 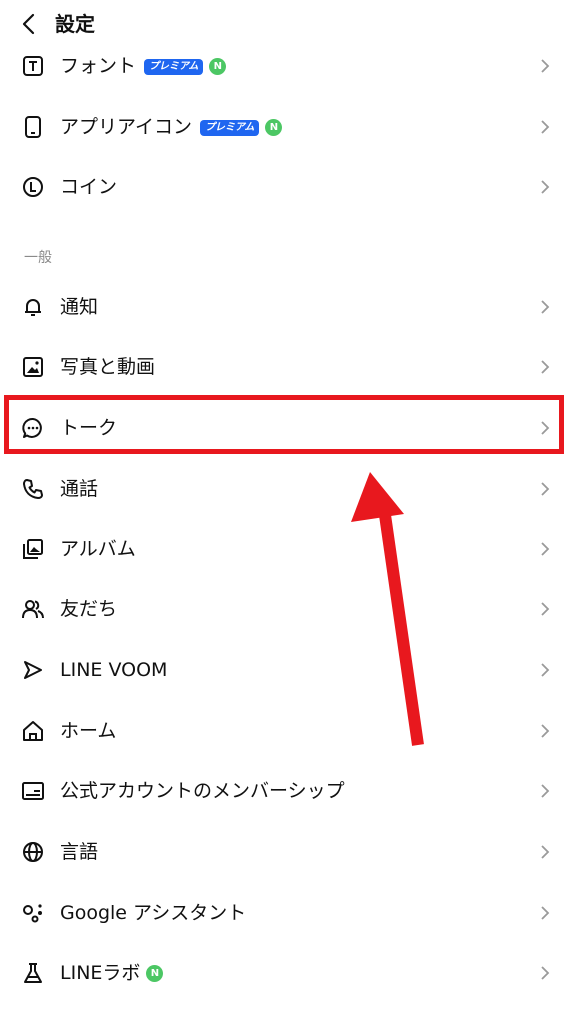 What do you see at coordinates (98, 66) in the screenshot?
I see `settings-item-label: フォント` at bounding box center [98, 66].